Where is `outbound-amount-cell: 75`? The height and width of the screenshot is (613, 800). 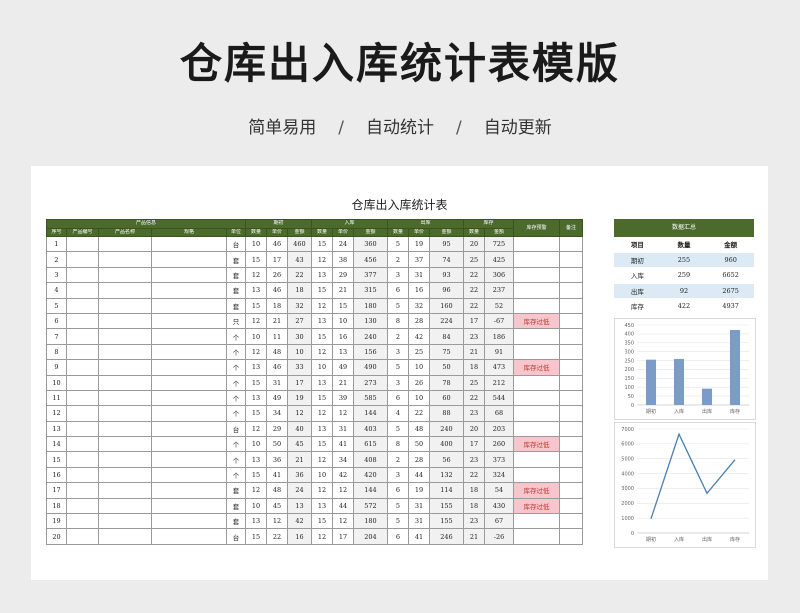 outbound-amount-cell: 75 is located at coordinates (446, 352).